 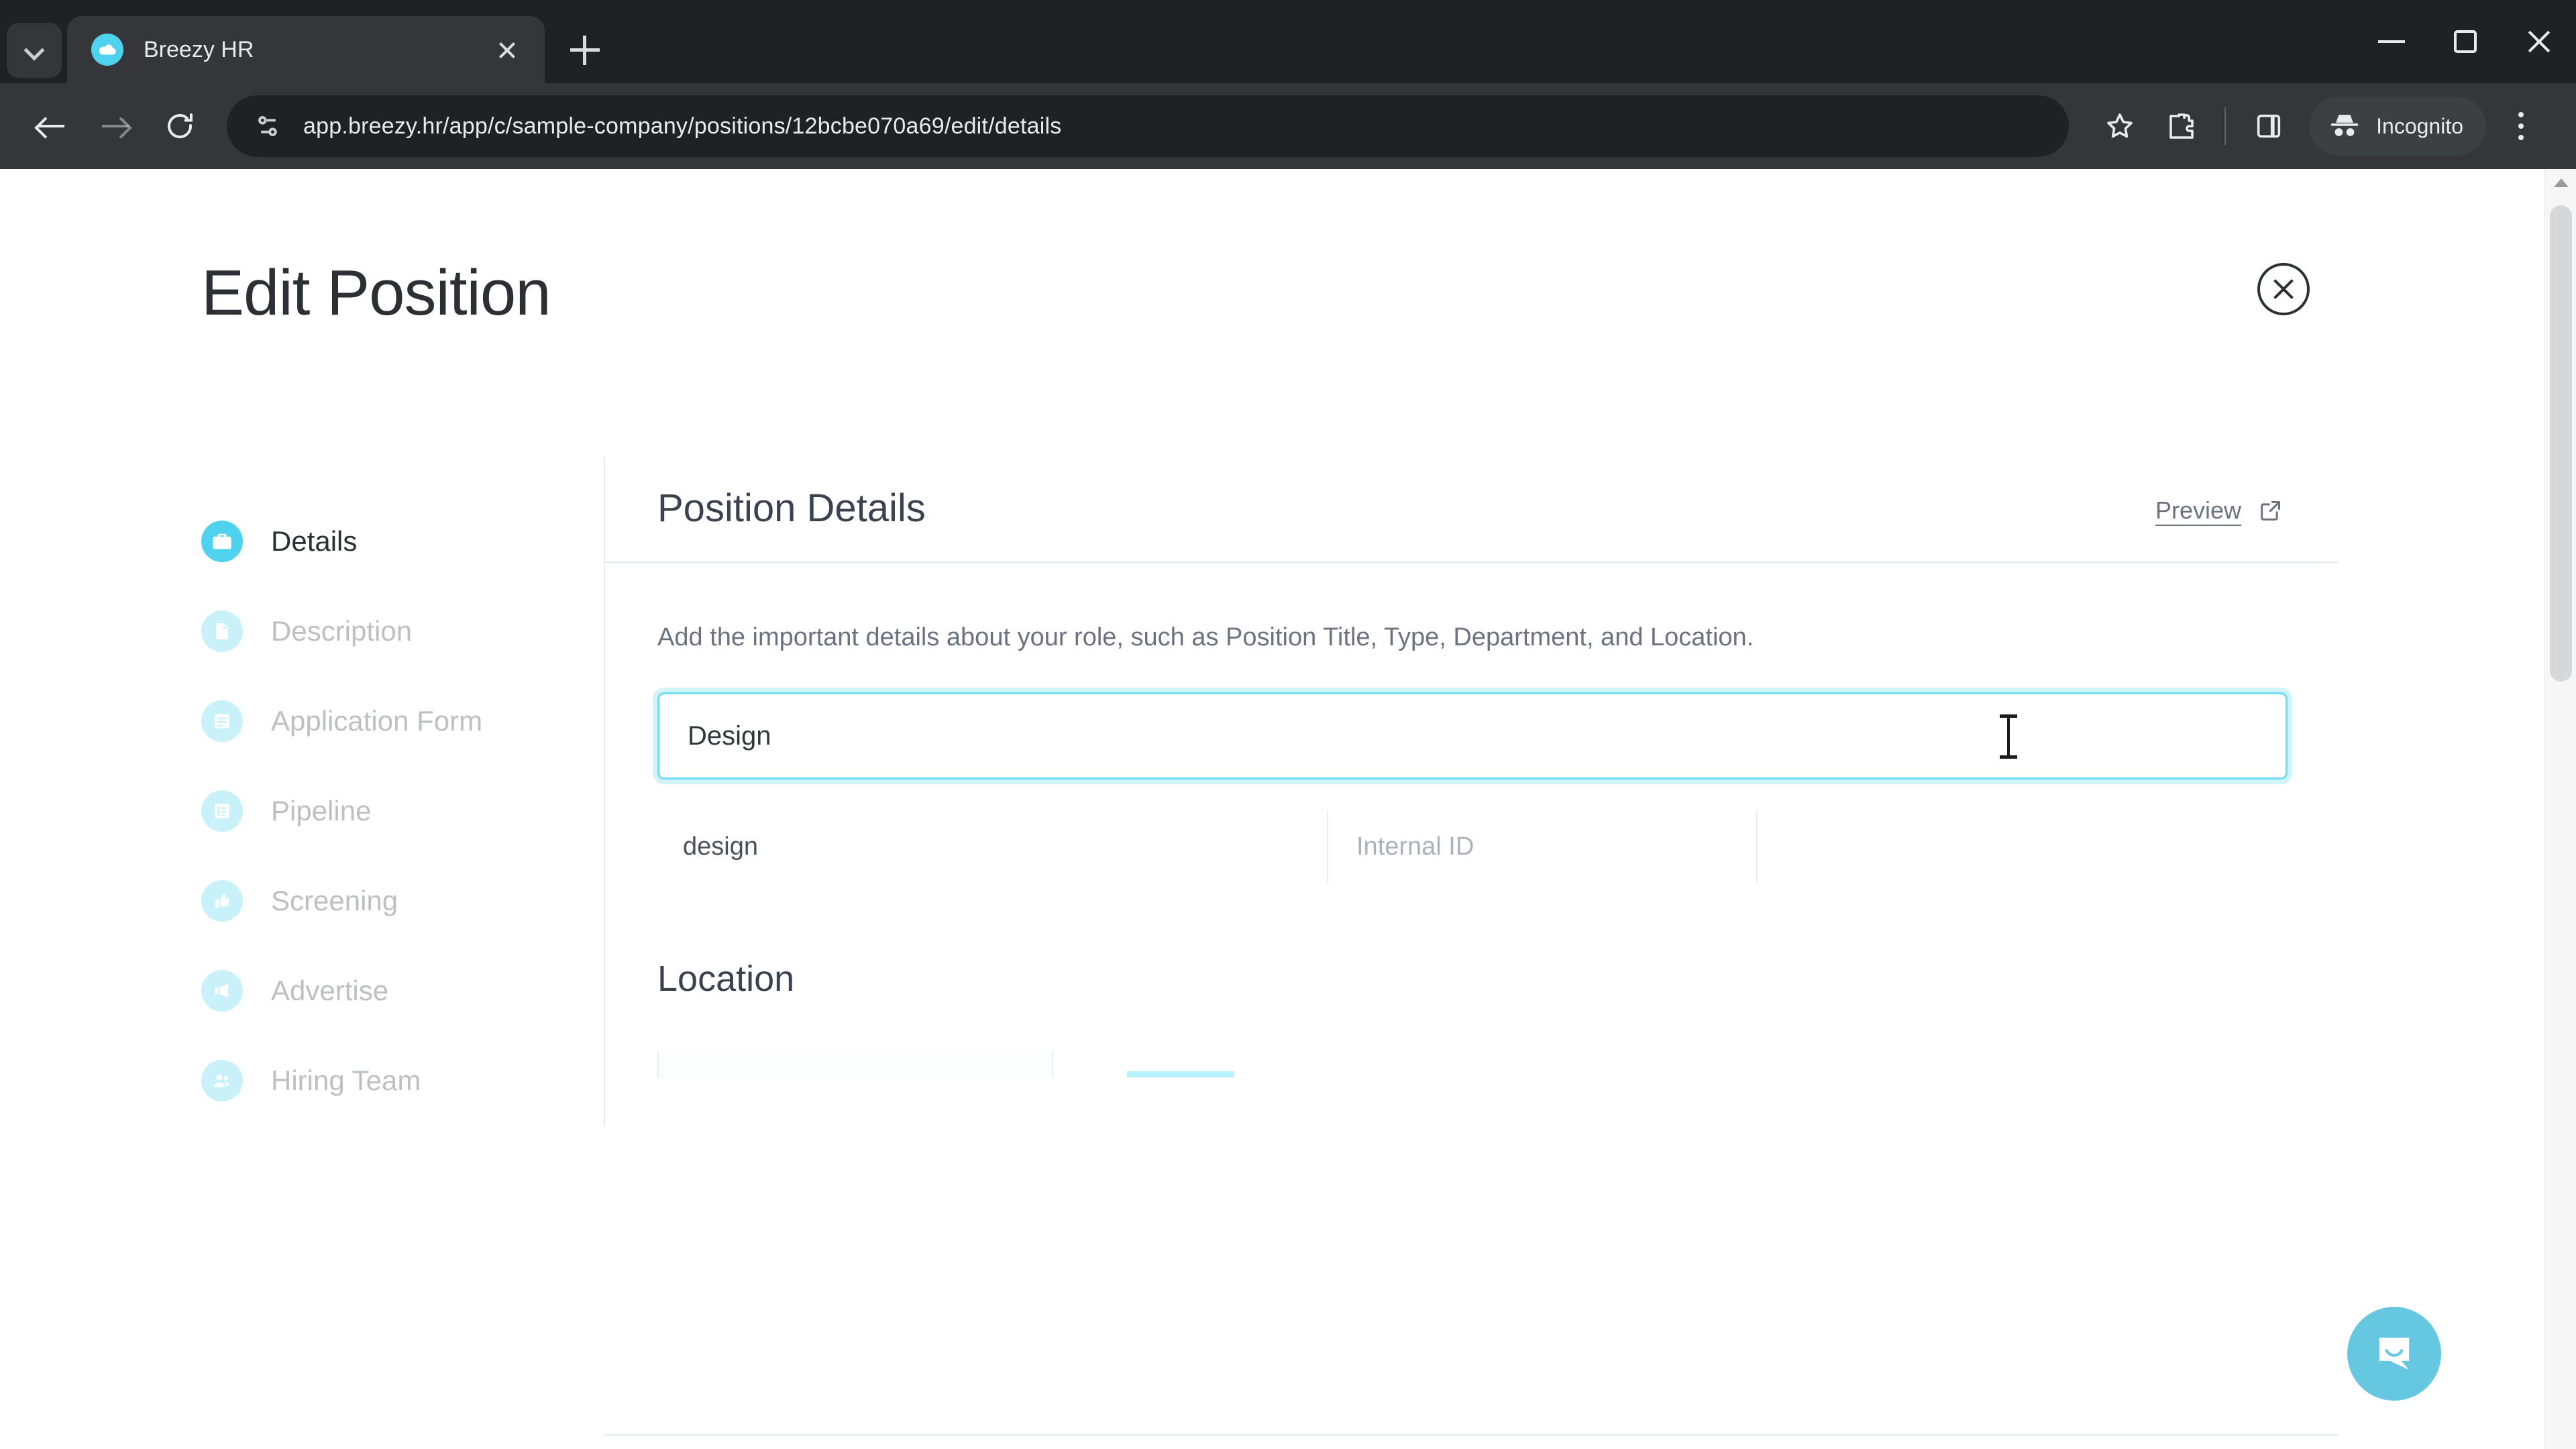 What do you see at coordinates (2198, 510) in the screenshot?
I see `preview-label: Preview` at bounding box center [2198, 510].